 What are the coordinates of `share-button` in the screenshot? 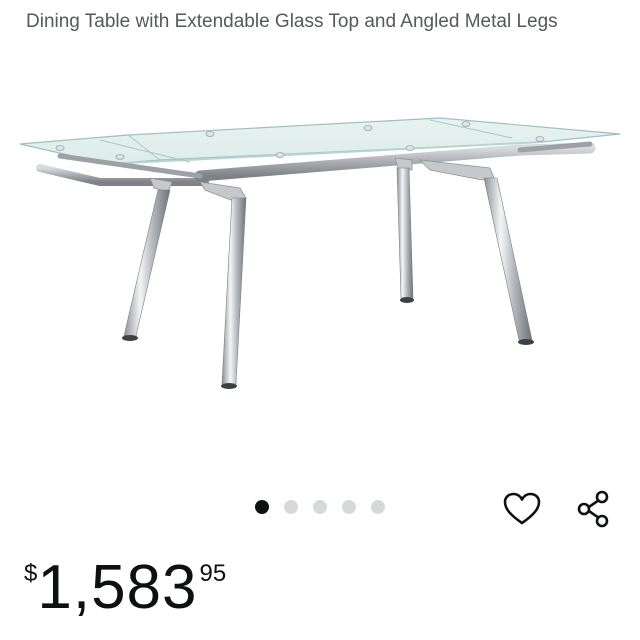 It's located at (594, 509).